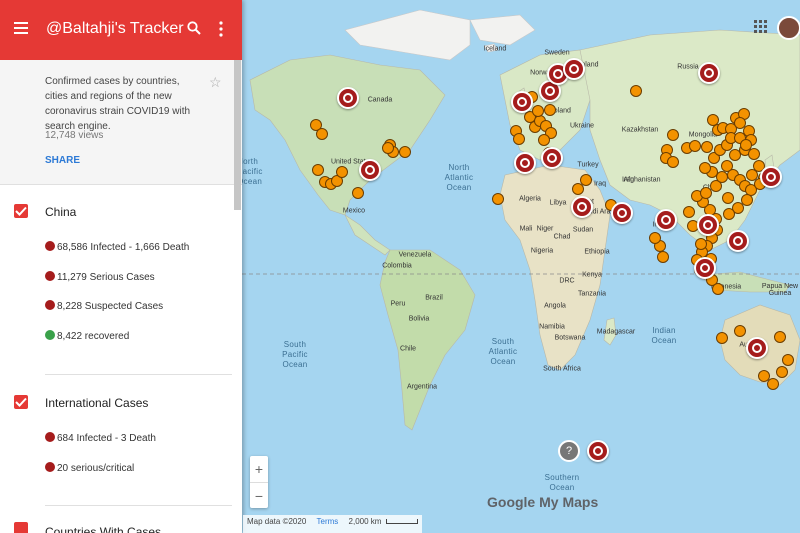 The height and width of the screenshot is (533, 800). What do you see at coordinates (328, 521) in the screenshot?
I see `terms-link: Terms` at bounding box center [328, 521].